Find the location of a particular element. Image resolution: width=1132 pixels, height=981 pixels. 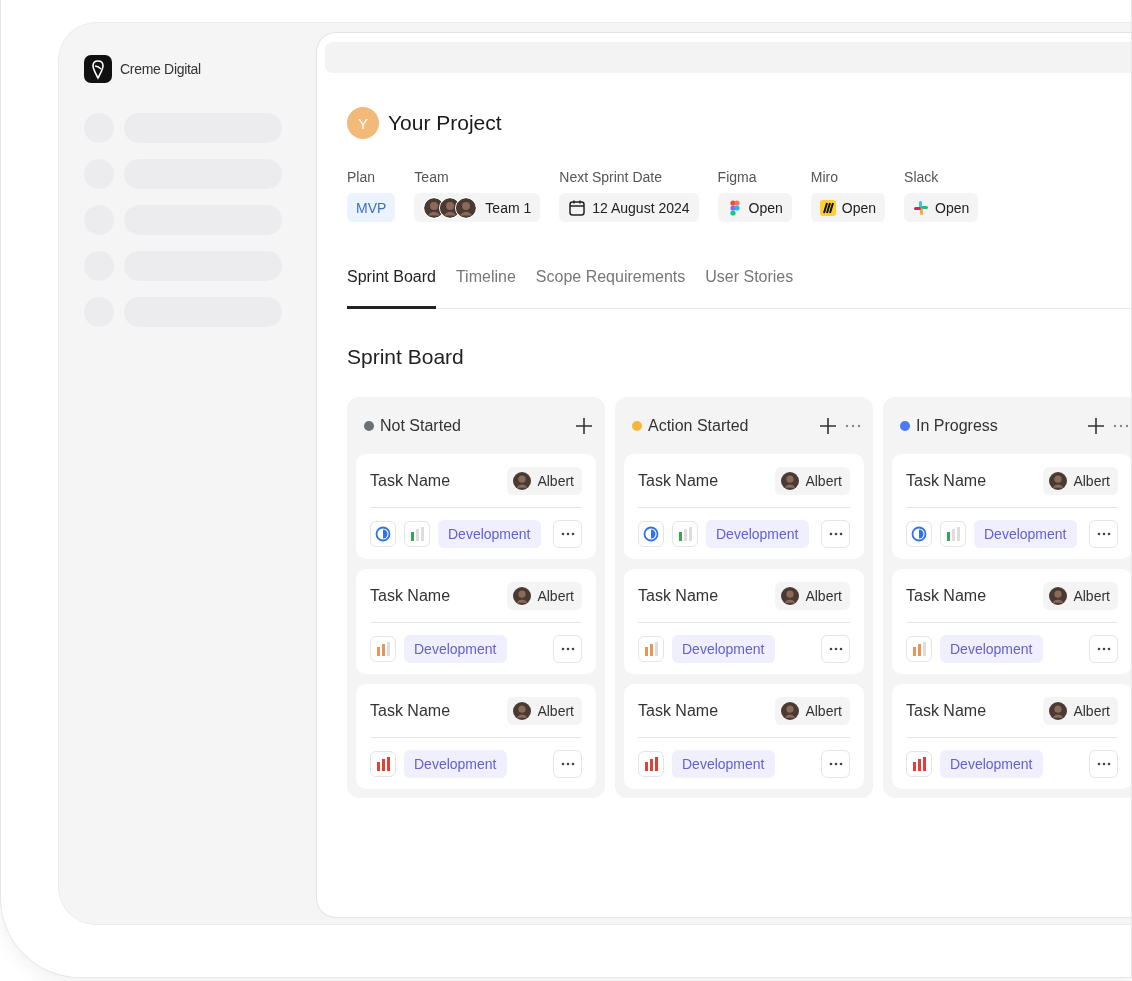

plan-badge: MVP is located at coordinates (371, 207).